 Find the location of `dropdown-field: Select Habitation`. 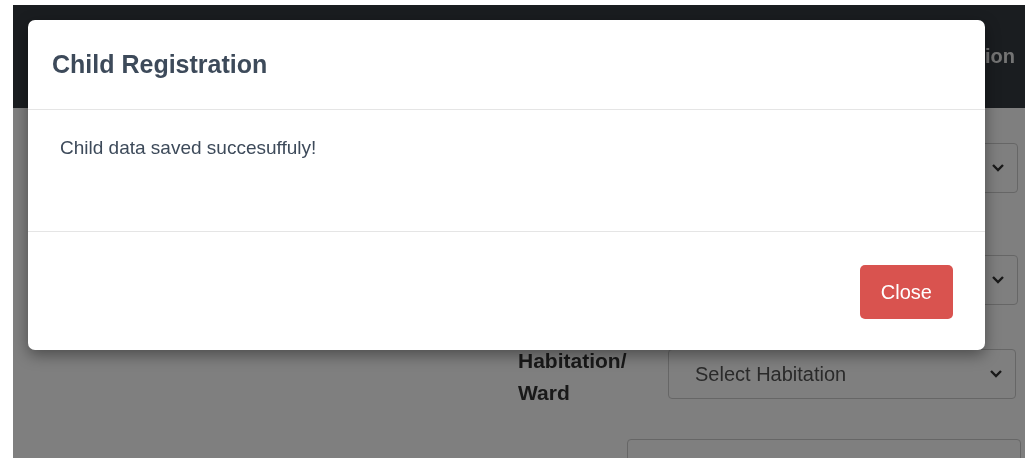

dropdown-field: Select Habitation is located at coordinates (842, 374).